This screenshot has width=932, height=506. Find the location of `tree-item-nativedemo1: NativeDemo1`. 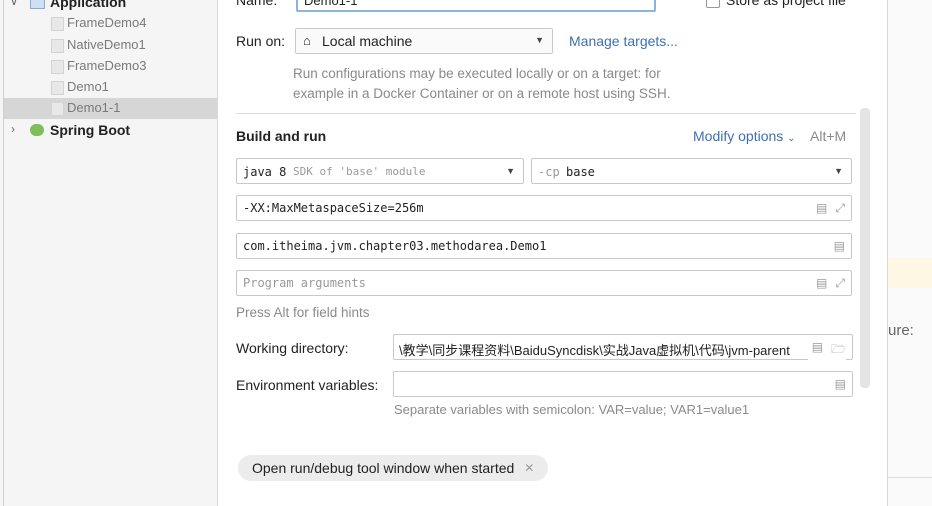

tree-item-nativedemo1: NativeDemo1 is located at coordinates (98, 45).